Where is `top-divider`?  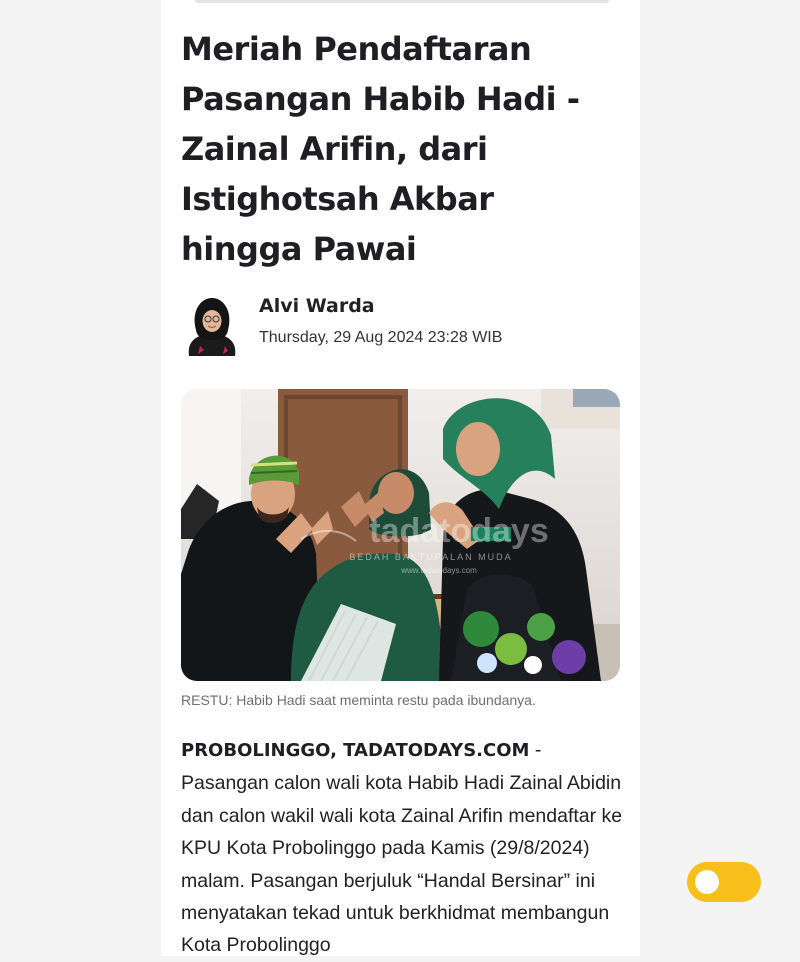
top-divider is located at coordinates (402, 1).